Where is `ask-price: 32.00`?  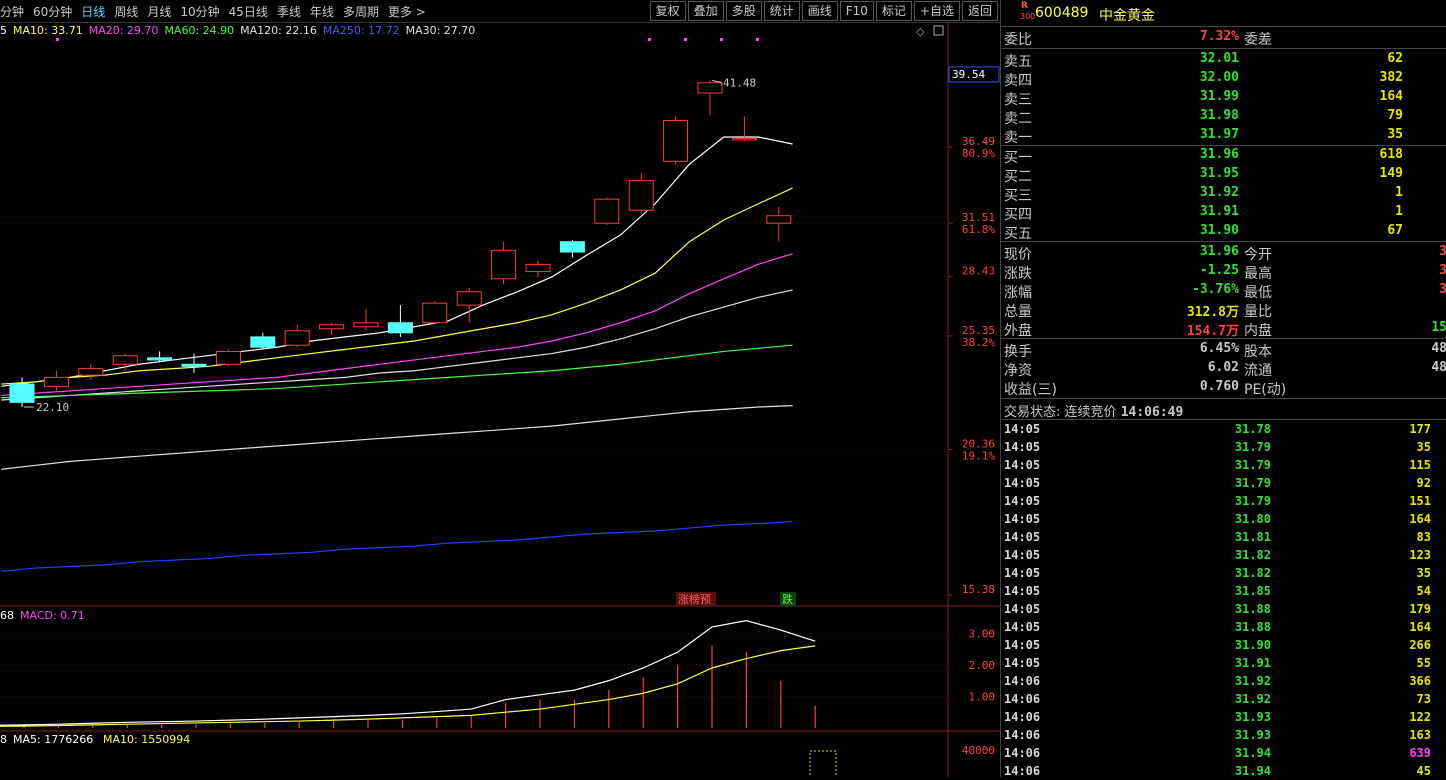 ask-price: 32.00 is located at coordinates (1219, 77).